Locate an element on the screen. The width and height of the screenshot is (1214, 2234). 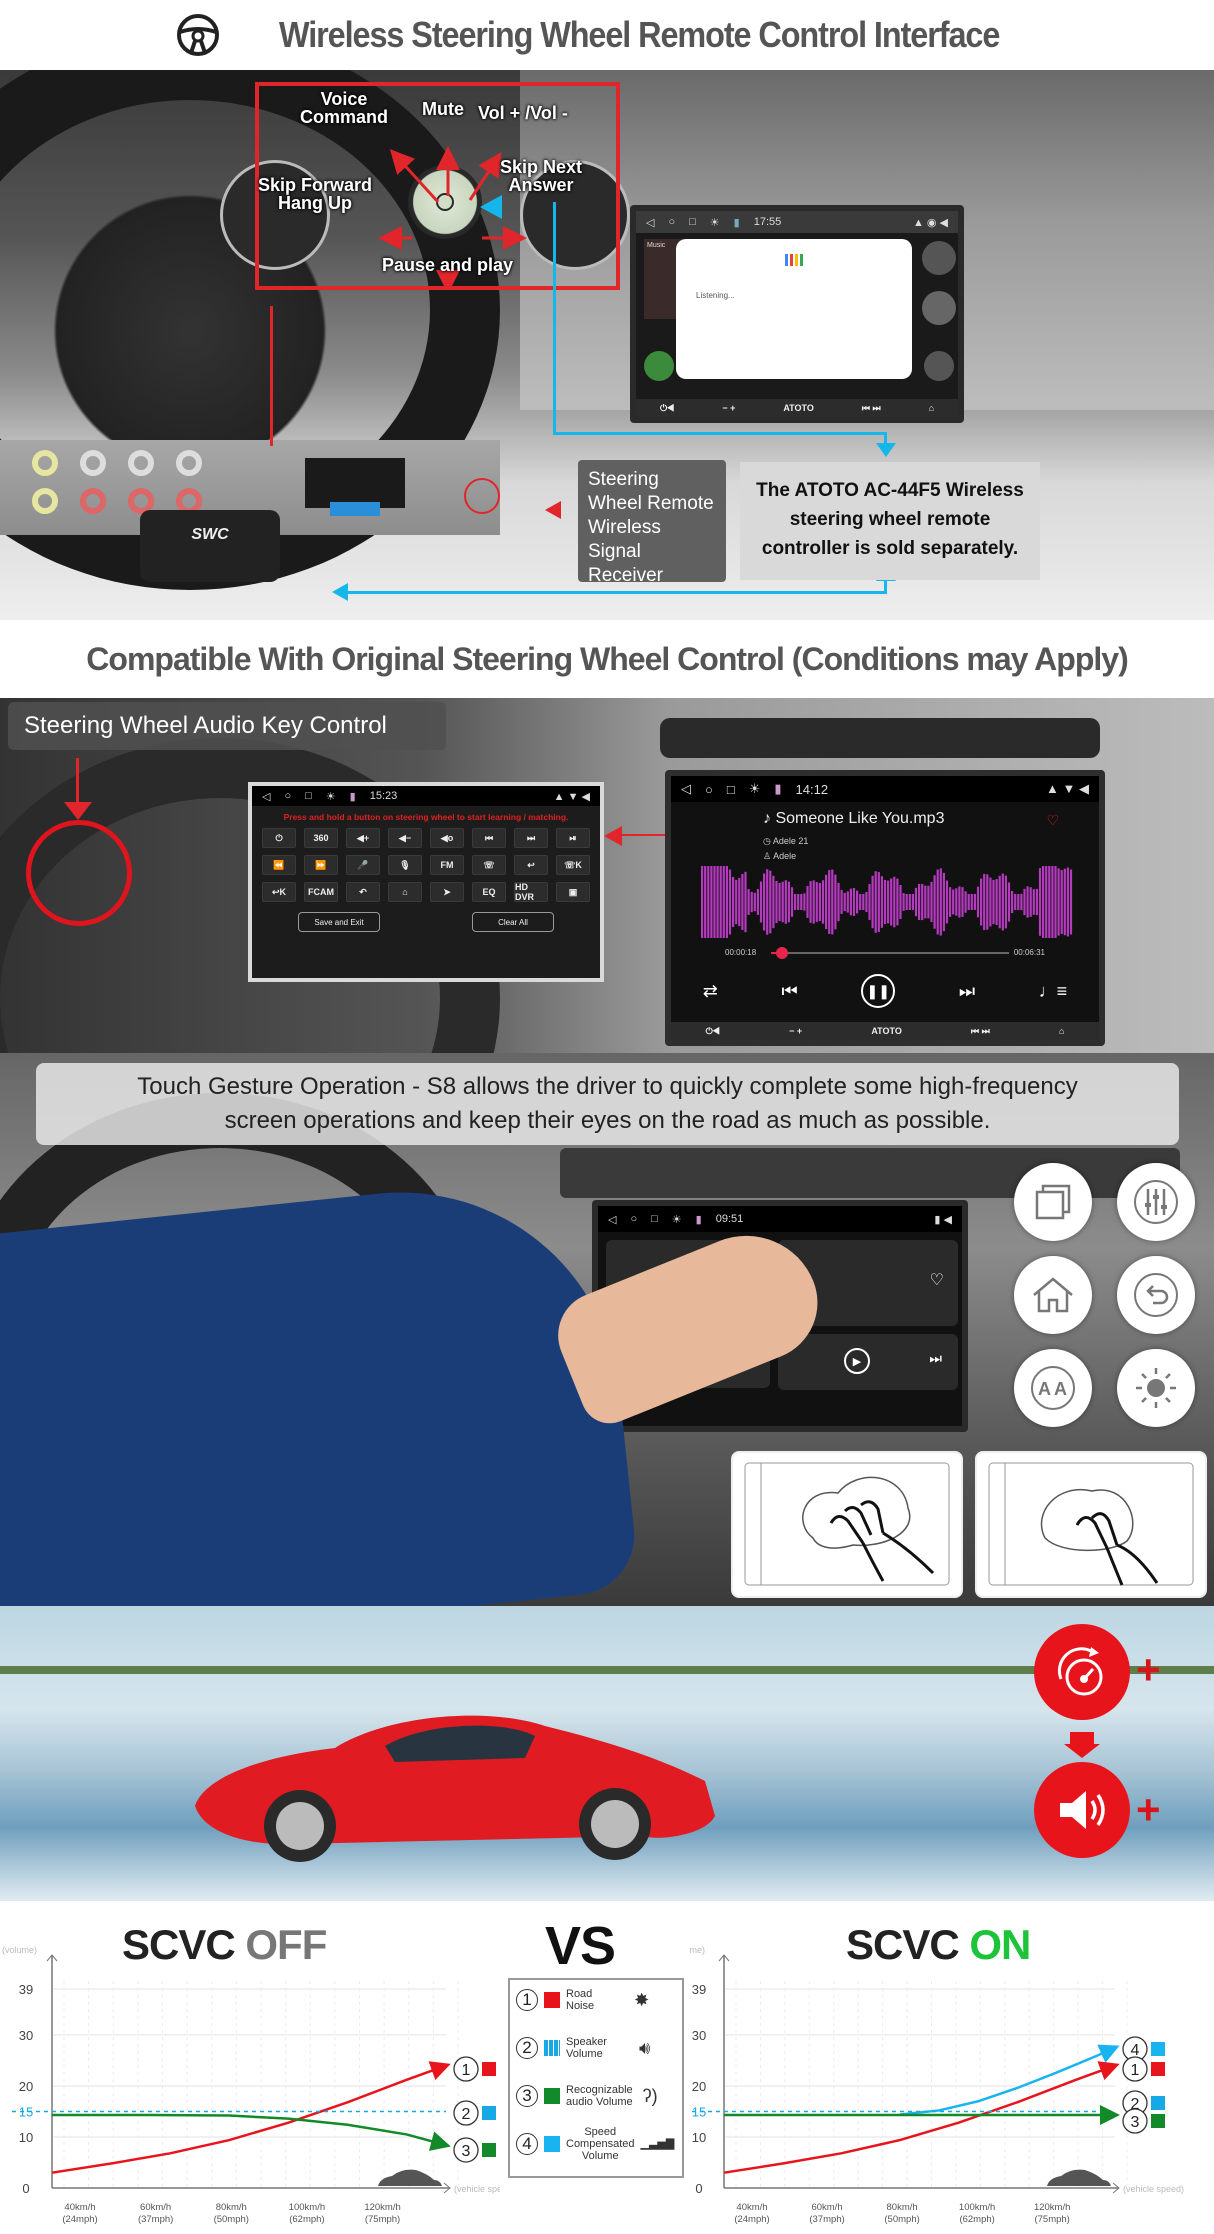
learn-key: 🎤 is located at coordinates (363, 865).